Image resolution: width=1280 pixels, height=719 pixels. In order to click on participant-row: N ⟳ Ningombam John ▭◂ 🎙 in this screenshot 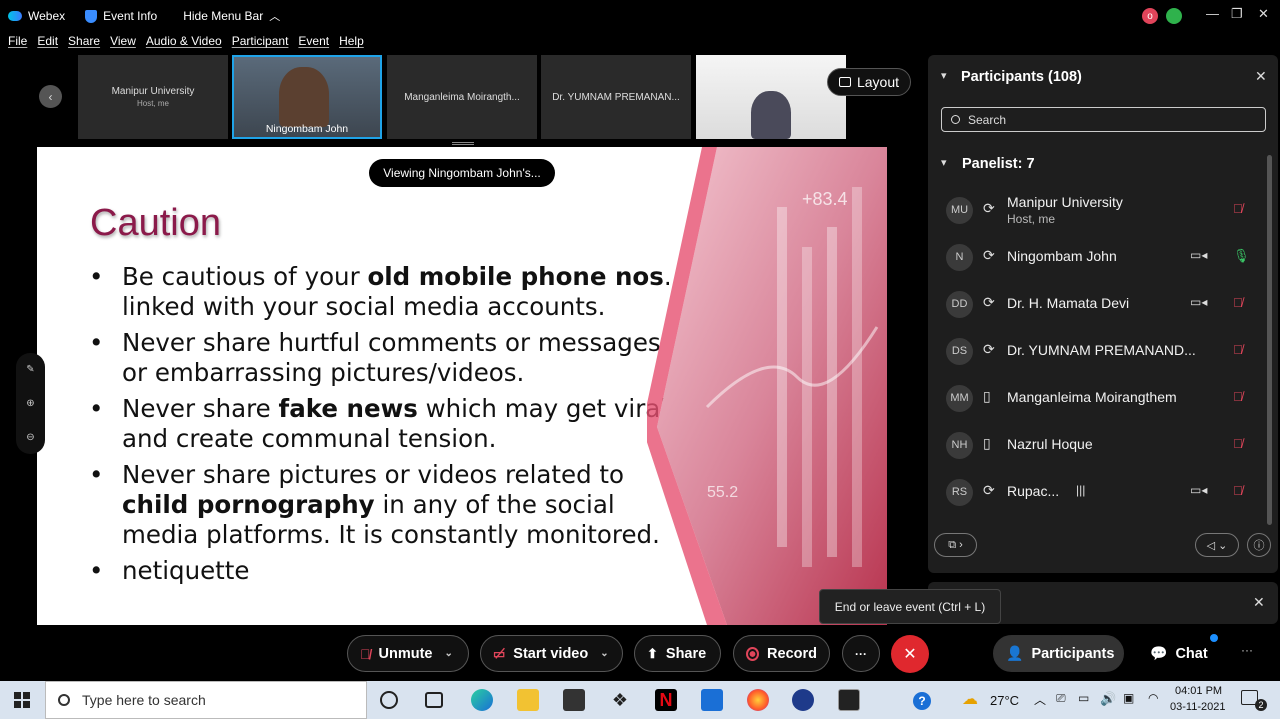, I will do `click(1098, 257)`.